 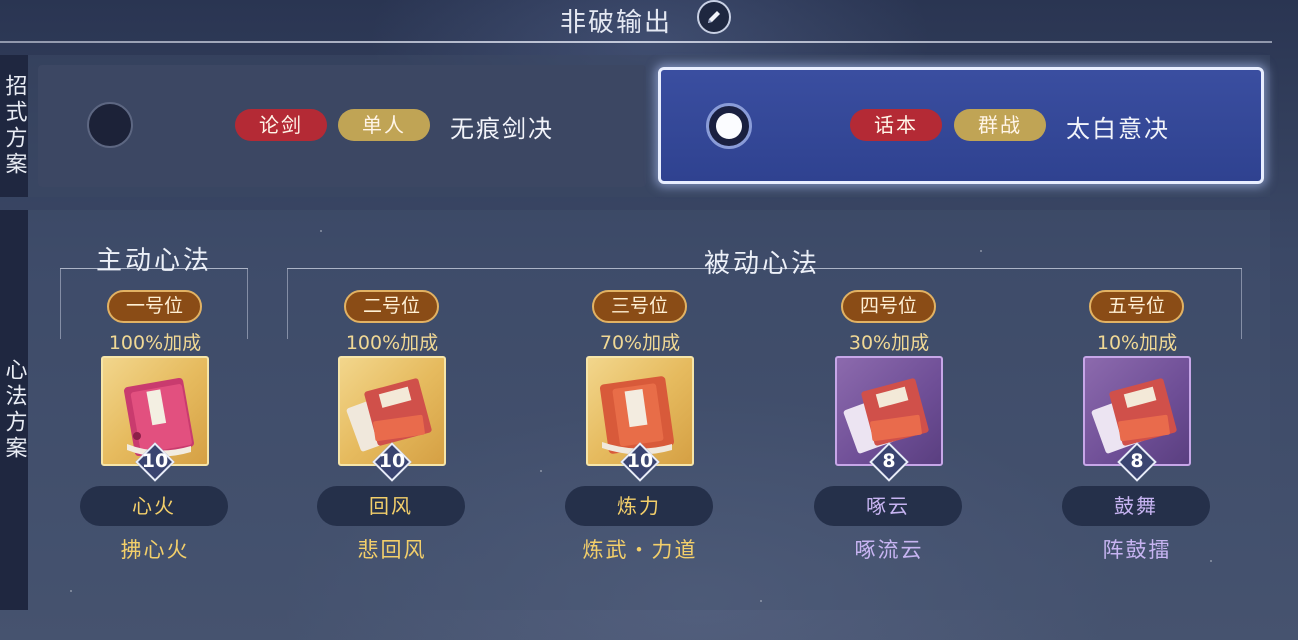 What do you see at coordinates (155, 426) in the screenshot?
I see `xinfa-slot-1: 一号位 100%加成 10 心火 拂心火` at bounding box center [155, 426].